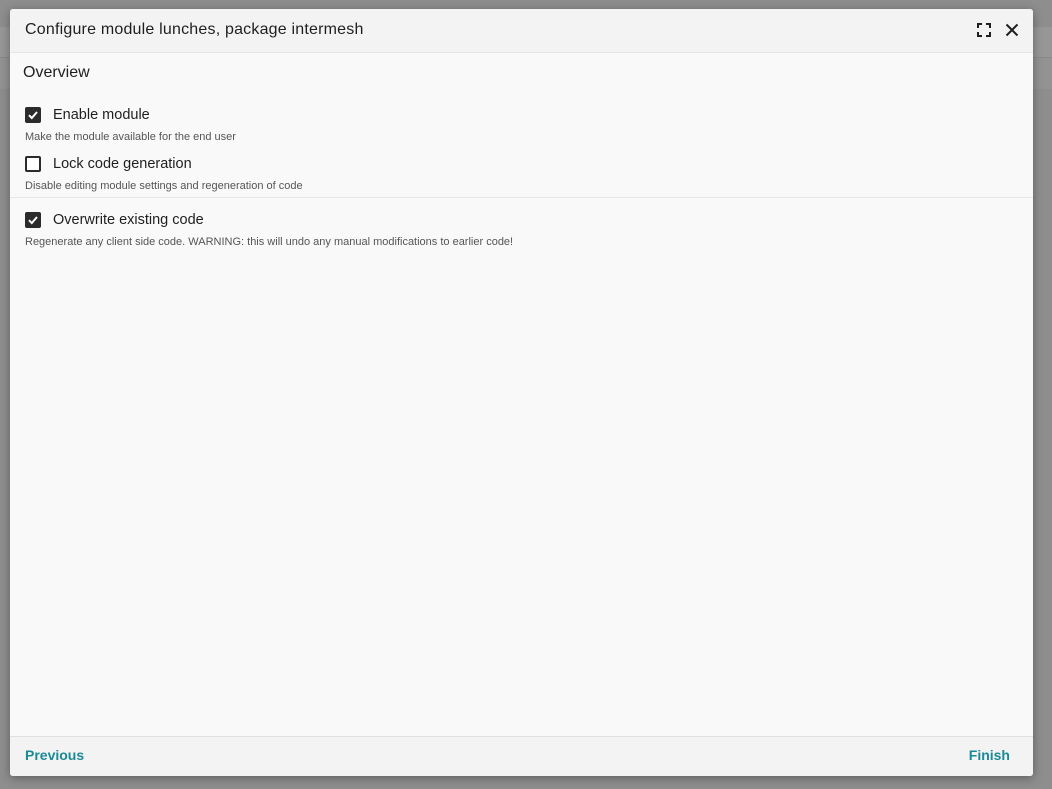 The image size is (1052, 789). I want to click on close-button, so click(1012, 30).